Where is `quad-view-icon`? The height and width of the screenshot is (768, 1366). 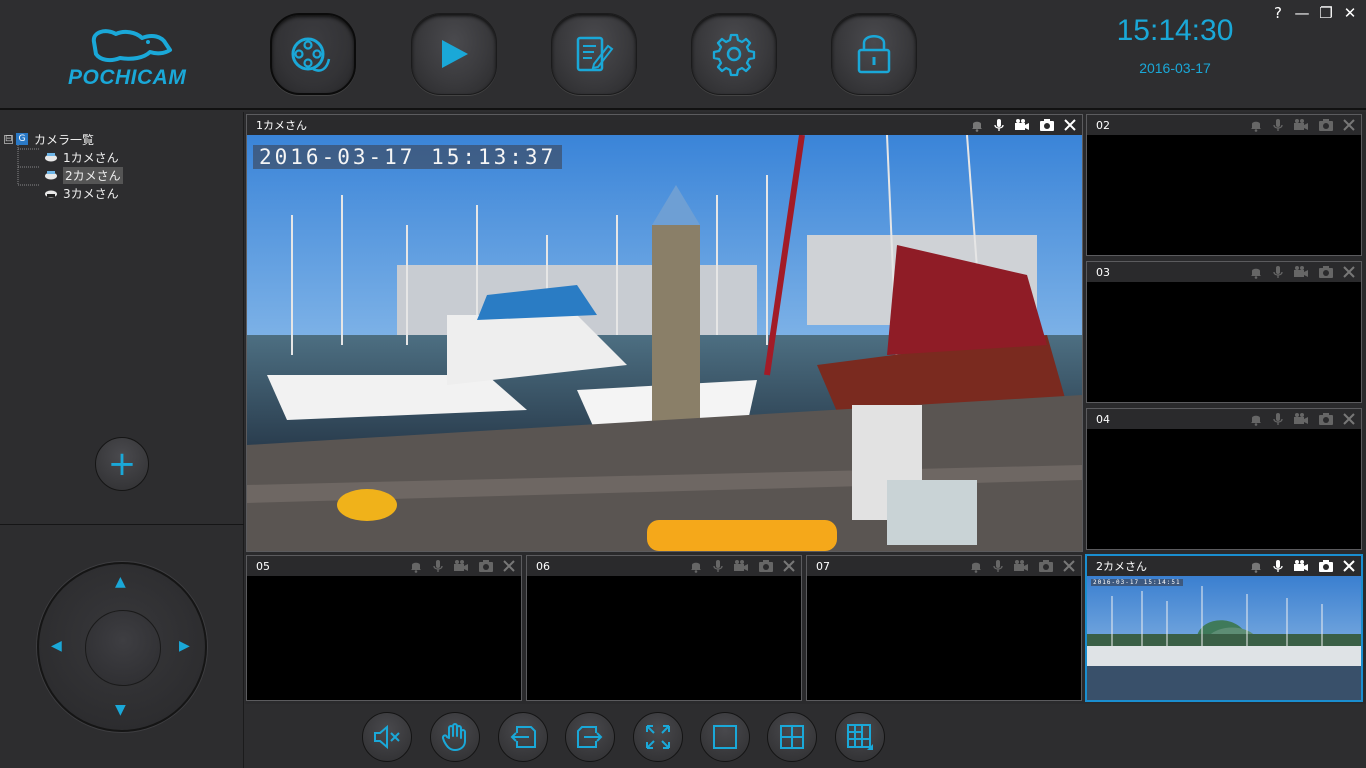
quad-view-icon is located at coordinates (792, 737).